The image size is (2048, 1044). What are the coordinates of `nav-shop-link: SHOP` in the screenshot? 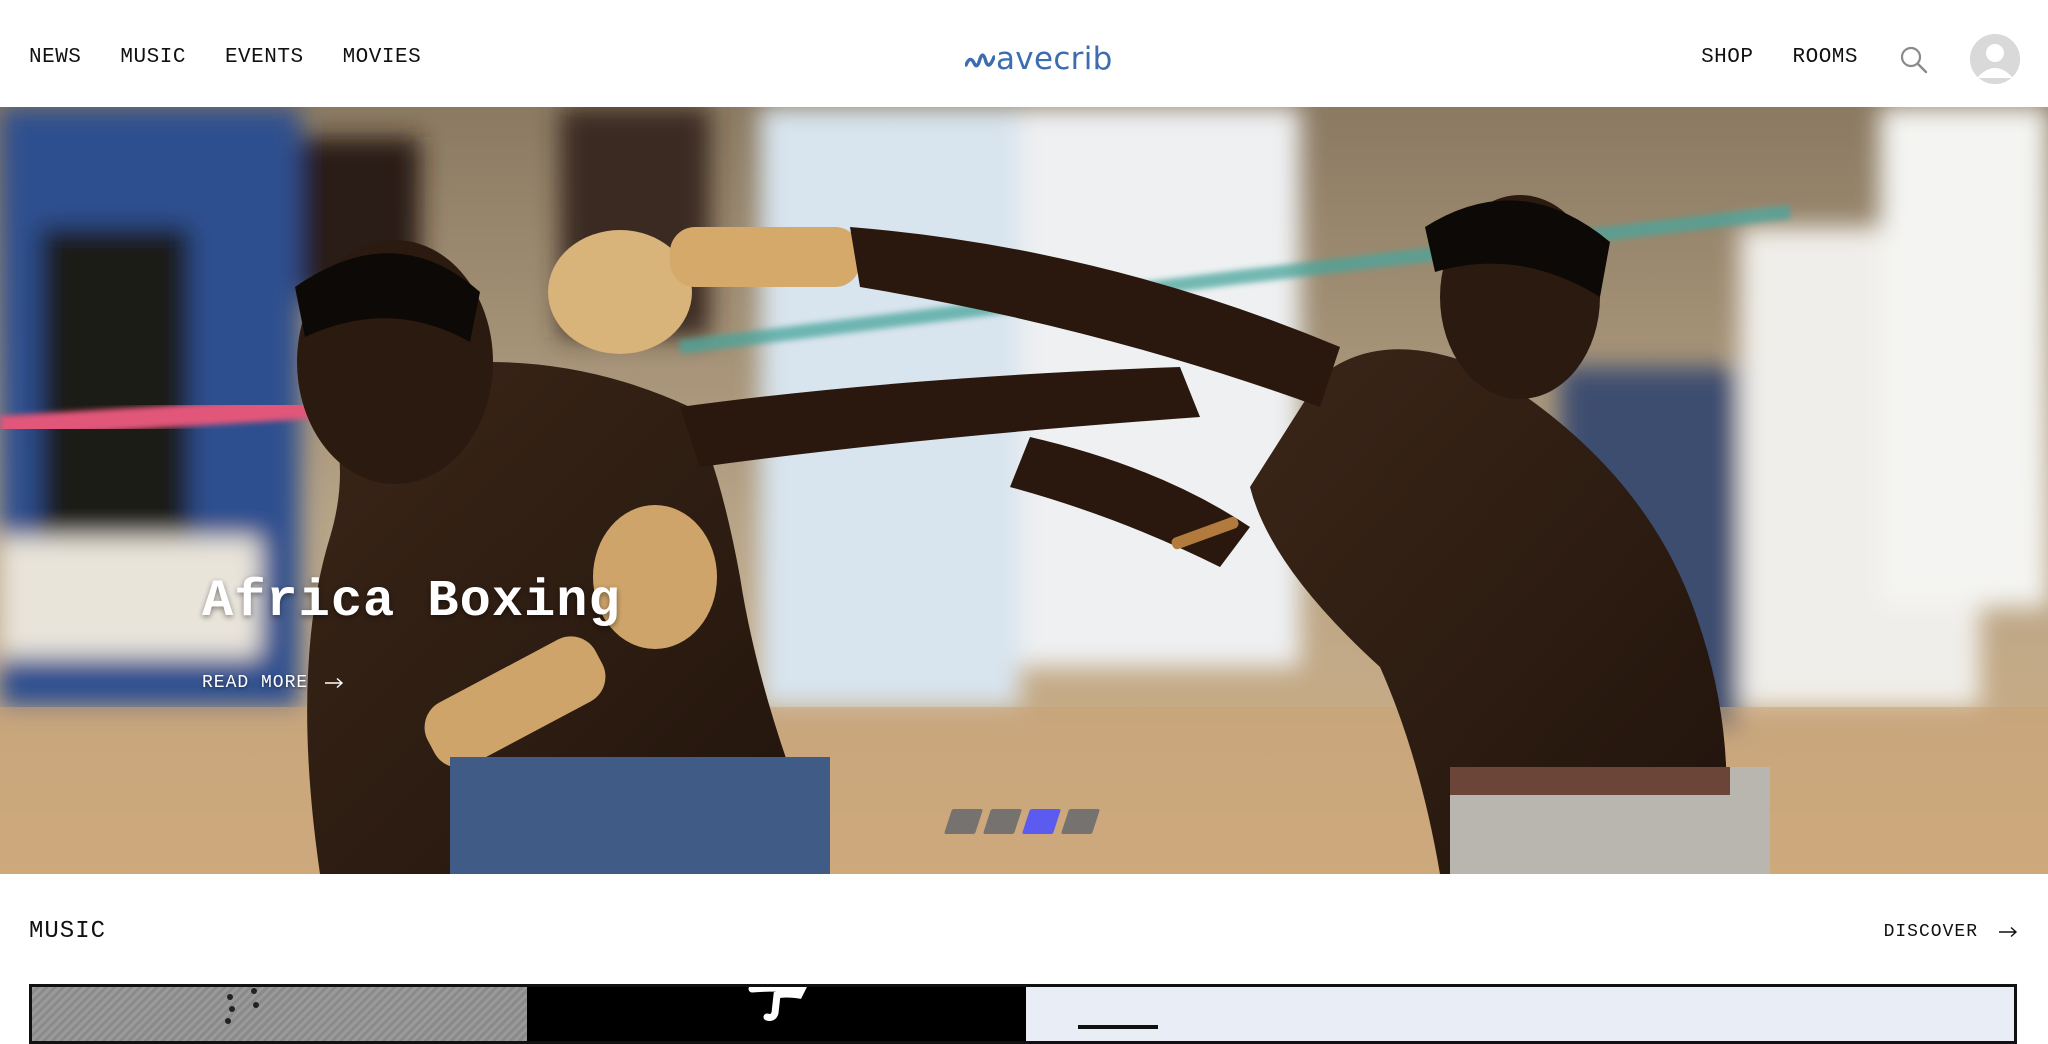 It's located at (1727, 58).